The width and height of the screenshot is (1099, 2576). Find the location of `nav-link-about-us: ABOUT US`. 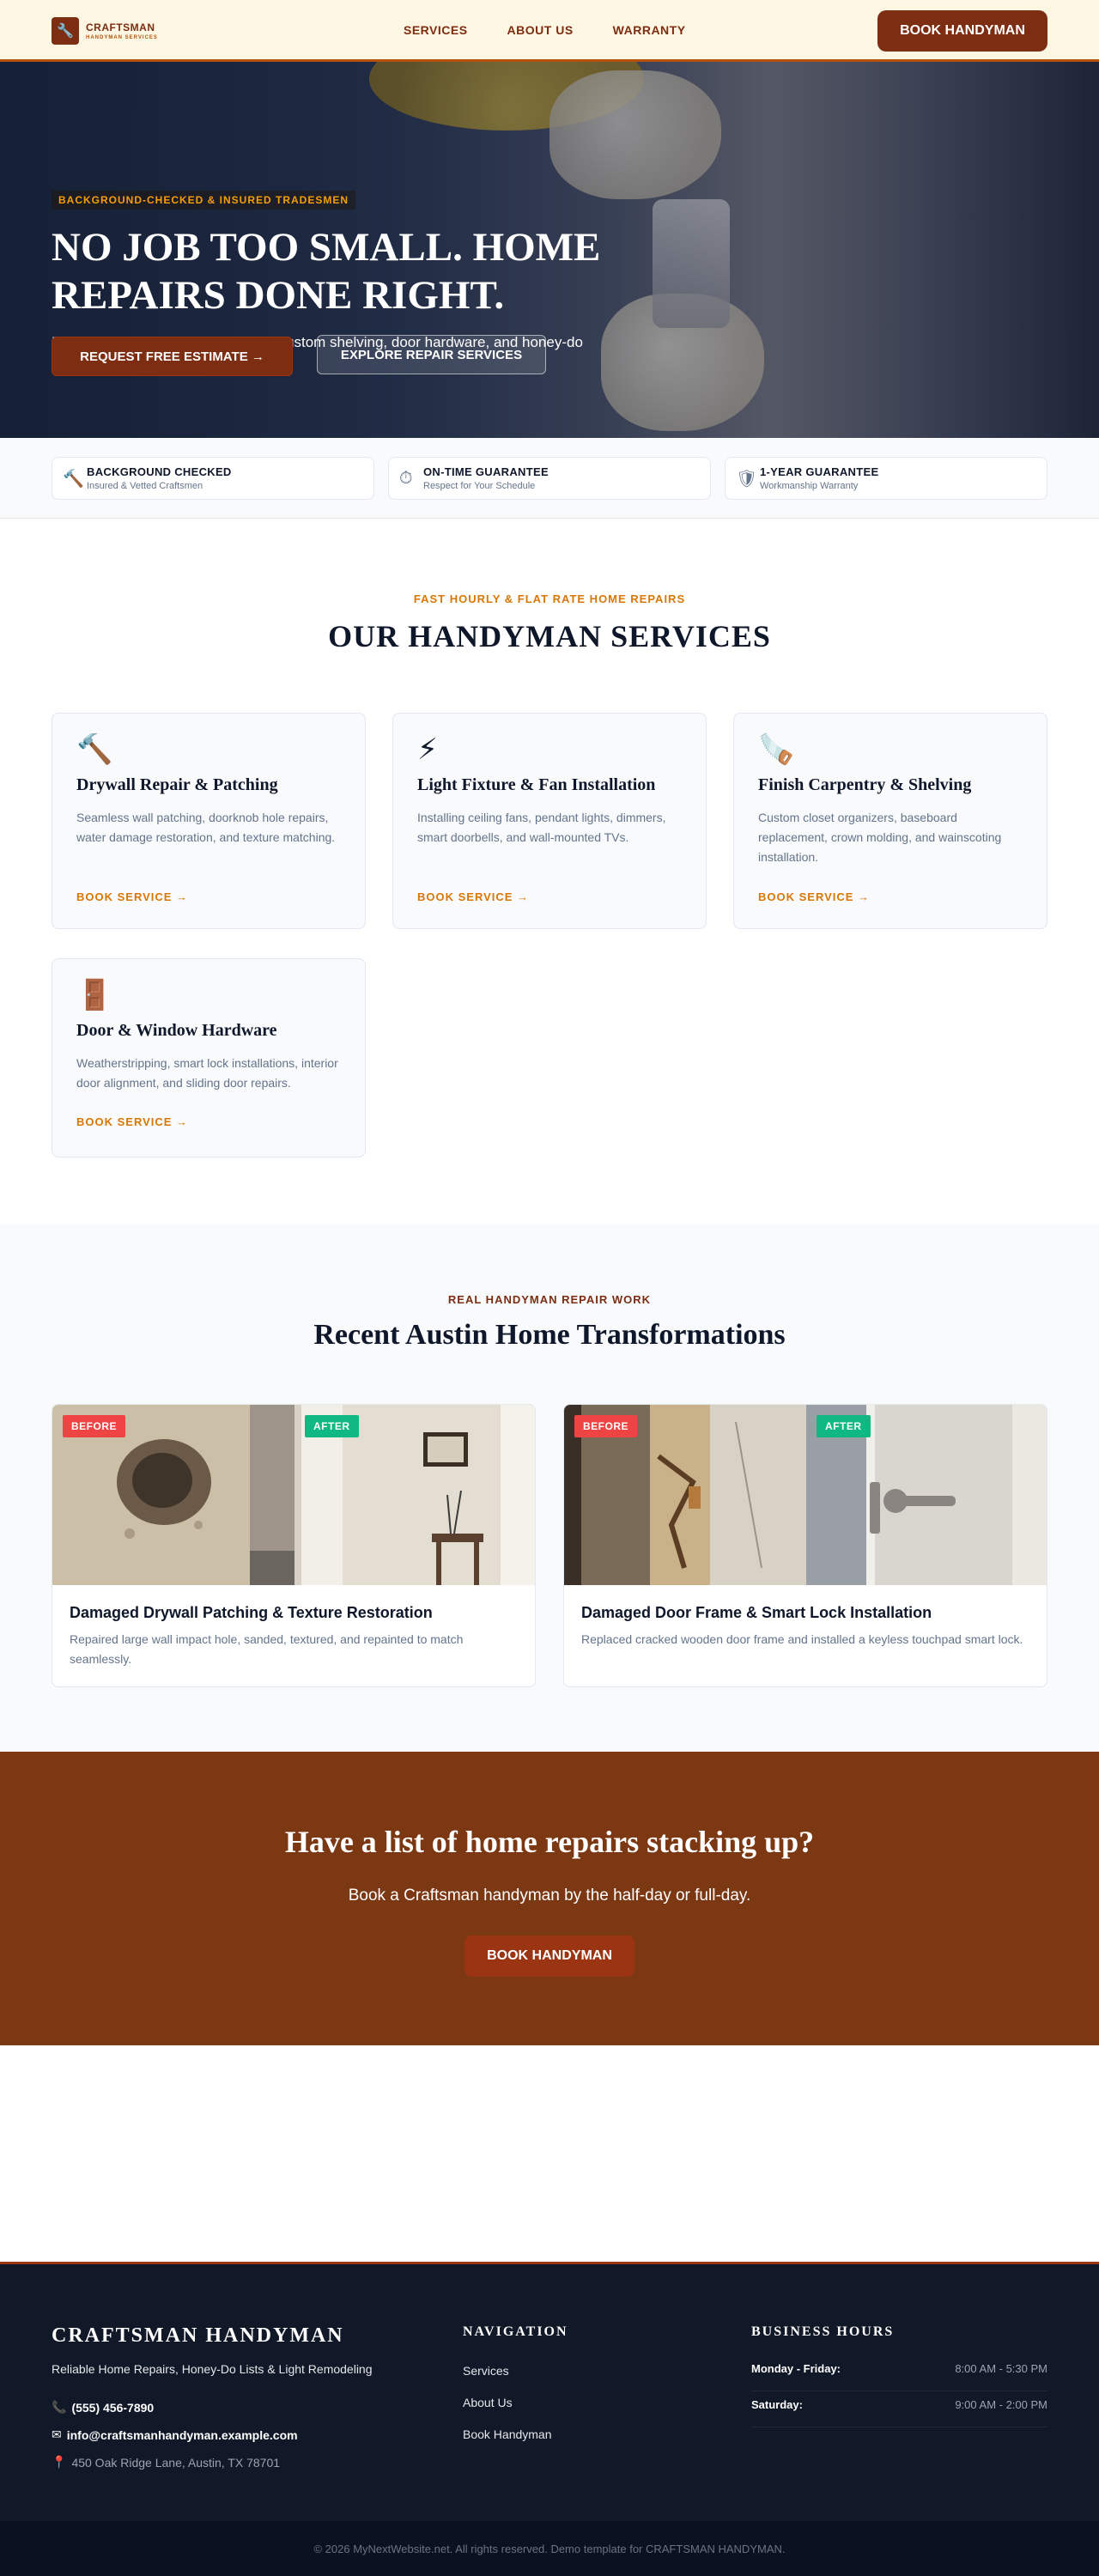

nav-link-about-us: ABOUT US is located at coordinates (540, 30).